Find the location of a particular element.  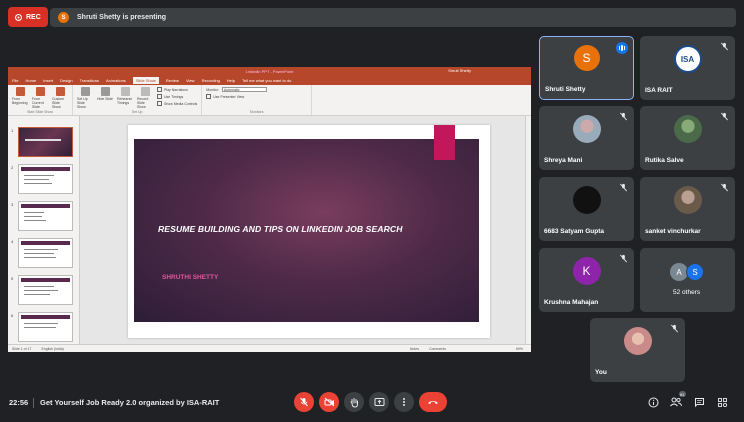

avatar: K is located at coordinates (586, 271).